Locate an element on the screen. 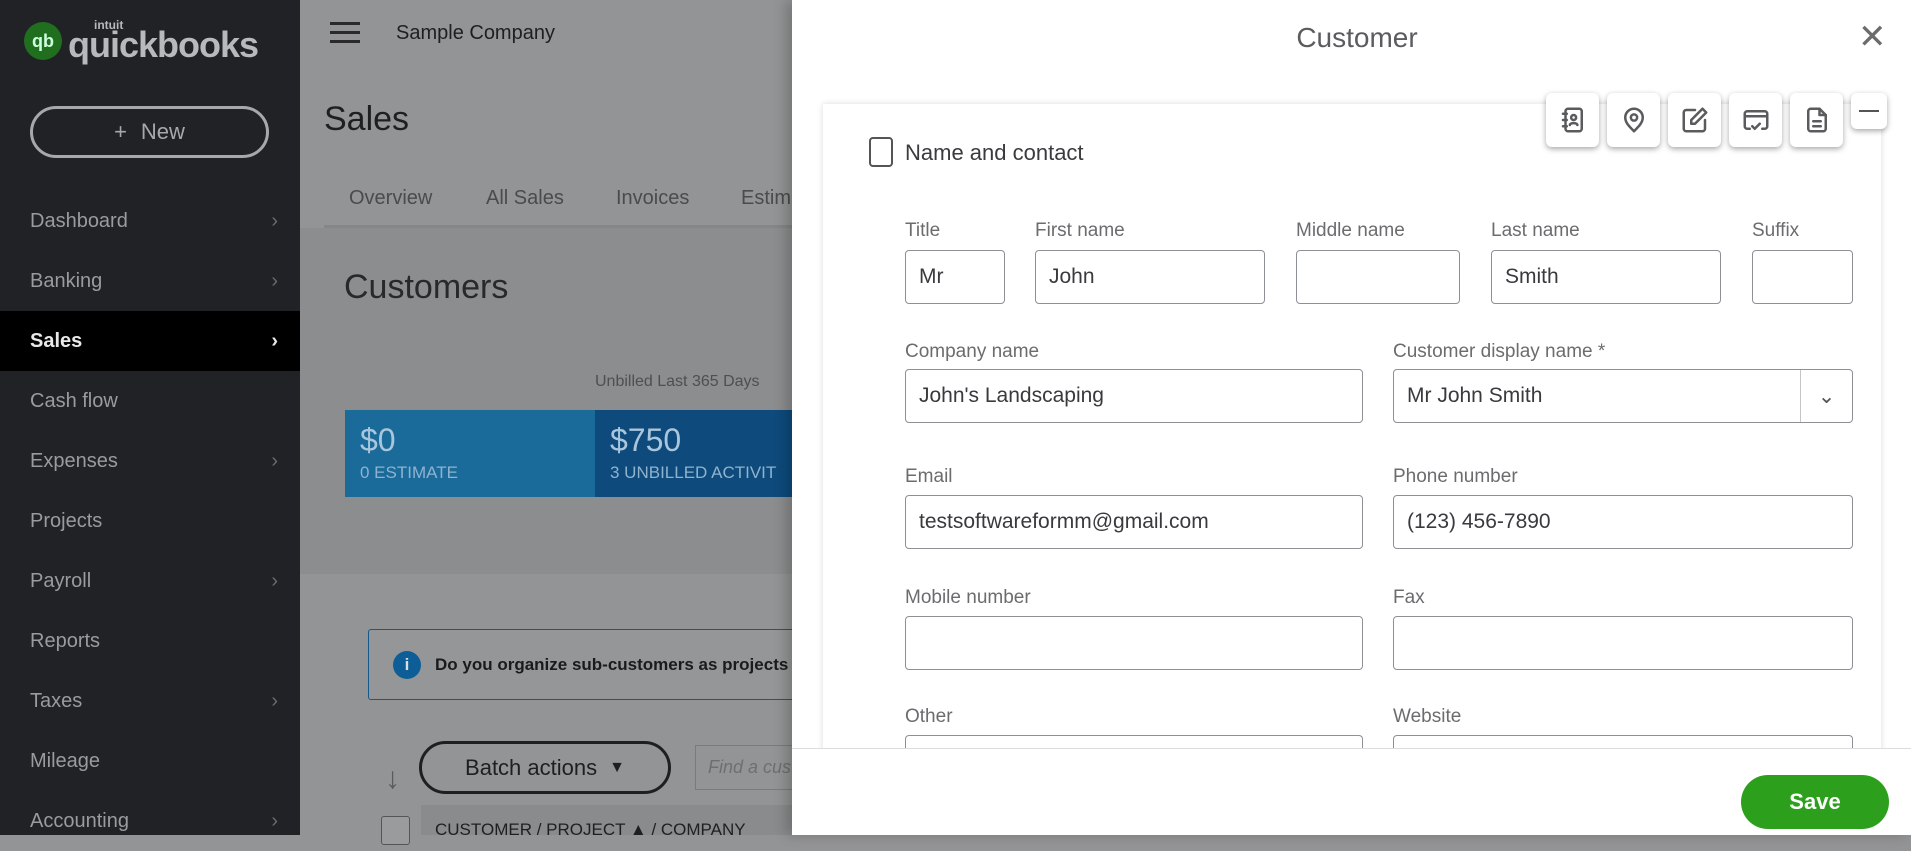  save-button: Save is located at coordinates (1815, 802).